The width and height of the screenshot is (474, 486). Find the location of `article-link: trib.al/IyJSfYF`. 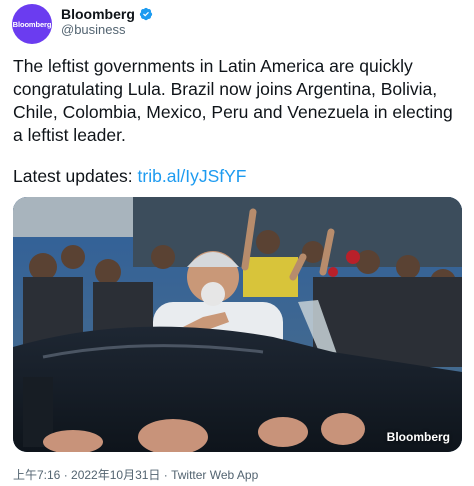

article-link: trib.al/IyJSfYF is located at coordinates (192, 176).